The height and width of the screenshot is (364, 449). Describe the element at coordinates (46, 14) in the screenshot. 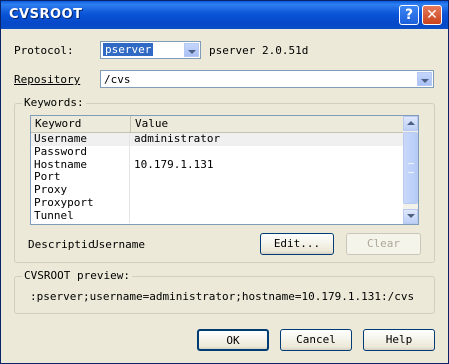

I see `window-title: CVSROOT` at that location.